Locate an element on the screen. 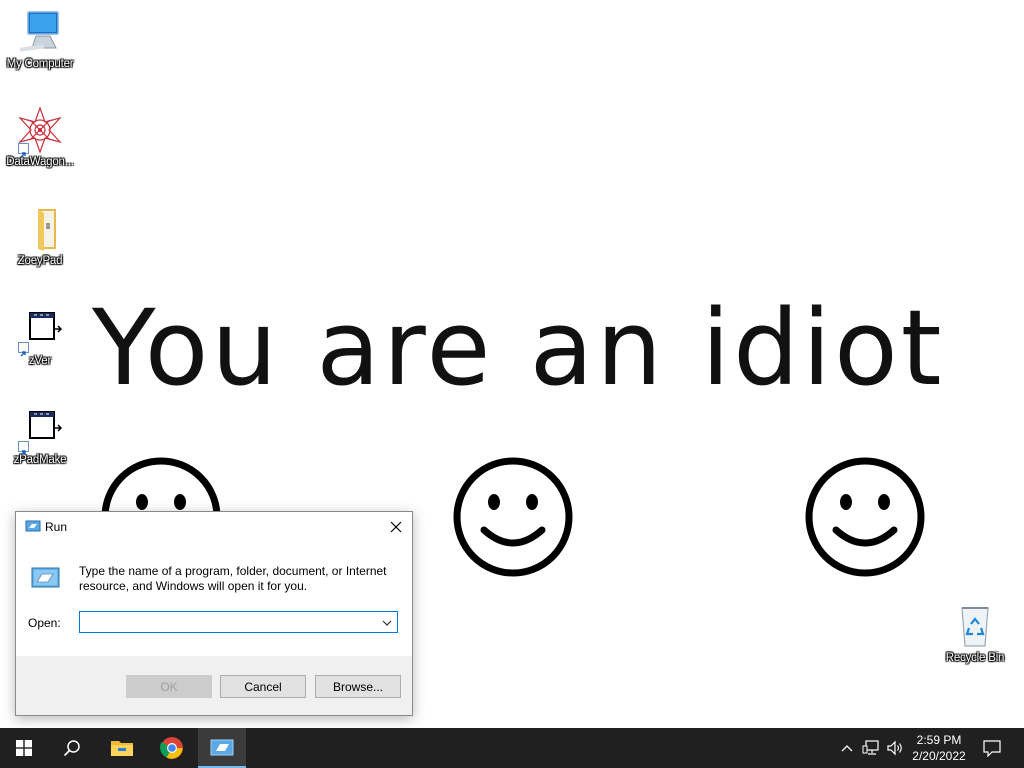 The image size is (1024, 768). desktop-icon-label: Recycle Bin is located at coordinates (975, 658).